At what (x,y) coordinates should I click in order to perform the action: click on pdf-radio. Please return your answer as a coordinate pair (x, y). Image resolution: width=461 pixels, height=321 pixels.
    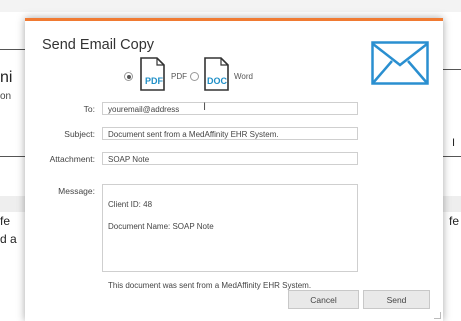
    Looking at the image, I should click on (128, 76).